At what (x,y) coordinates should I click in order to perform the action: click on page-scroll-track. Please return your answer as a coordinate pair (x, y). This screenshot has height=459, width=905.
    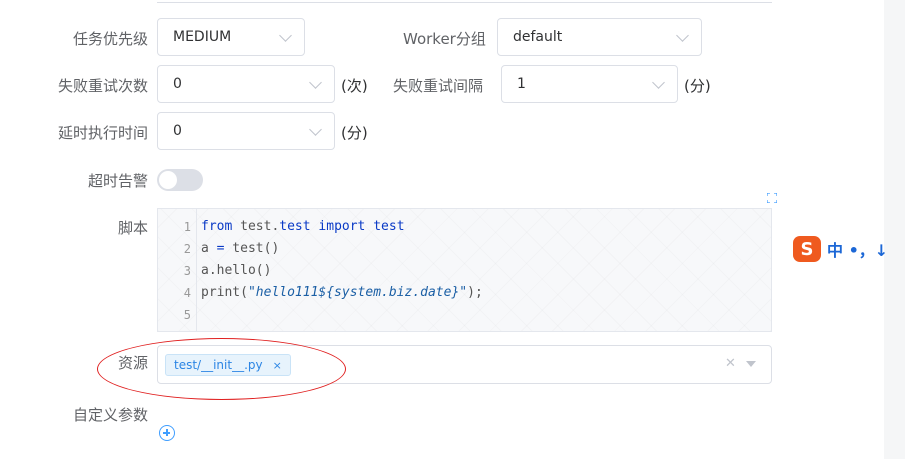
    Looking at the image, I should click on (894, 229).